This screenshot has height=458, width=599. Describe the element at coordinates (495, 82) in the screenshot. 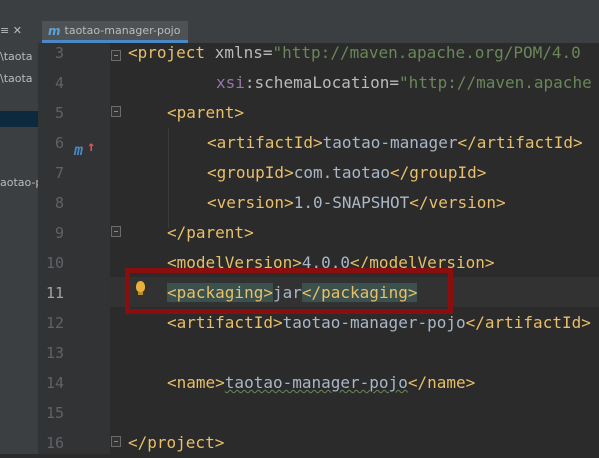

I see `xml-attr-value: "http://maven.apache` at that location.